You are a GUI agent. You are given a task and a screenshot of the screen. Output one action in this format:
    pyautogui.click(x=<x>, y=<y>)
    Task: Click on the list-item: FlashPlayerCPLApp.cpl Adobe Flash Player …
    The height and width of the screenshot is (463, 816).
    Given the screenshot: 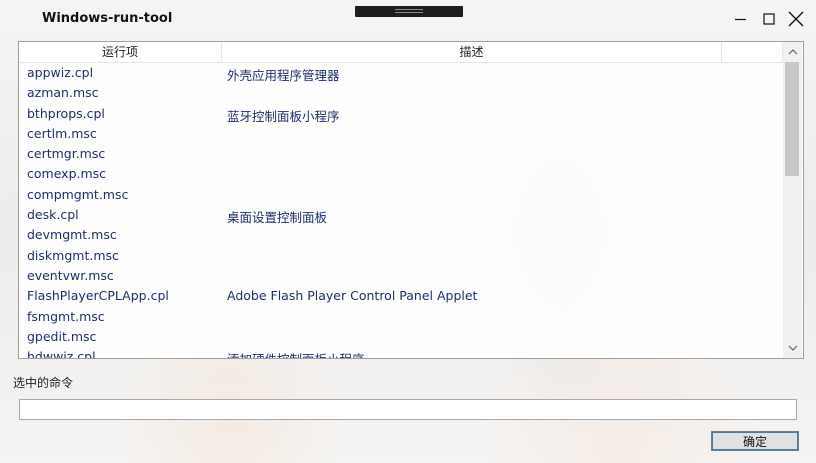 What is the action you would take?
    pyautogui.click(x=400, y=296)
    